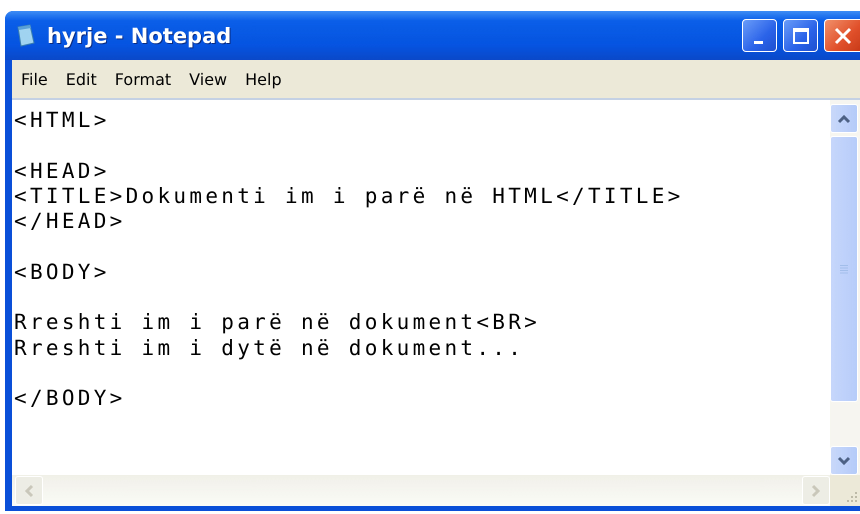 The image size is (860, 514). I want to click on chevron-left-icon, so click(29, 491).